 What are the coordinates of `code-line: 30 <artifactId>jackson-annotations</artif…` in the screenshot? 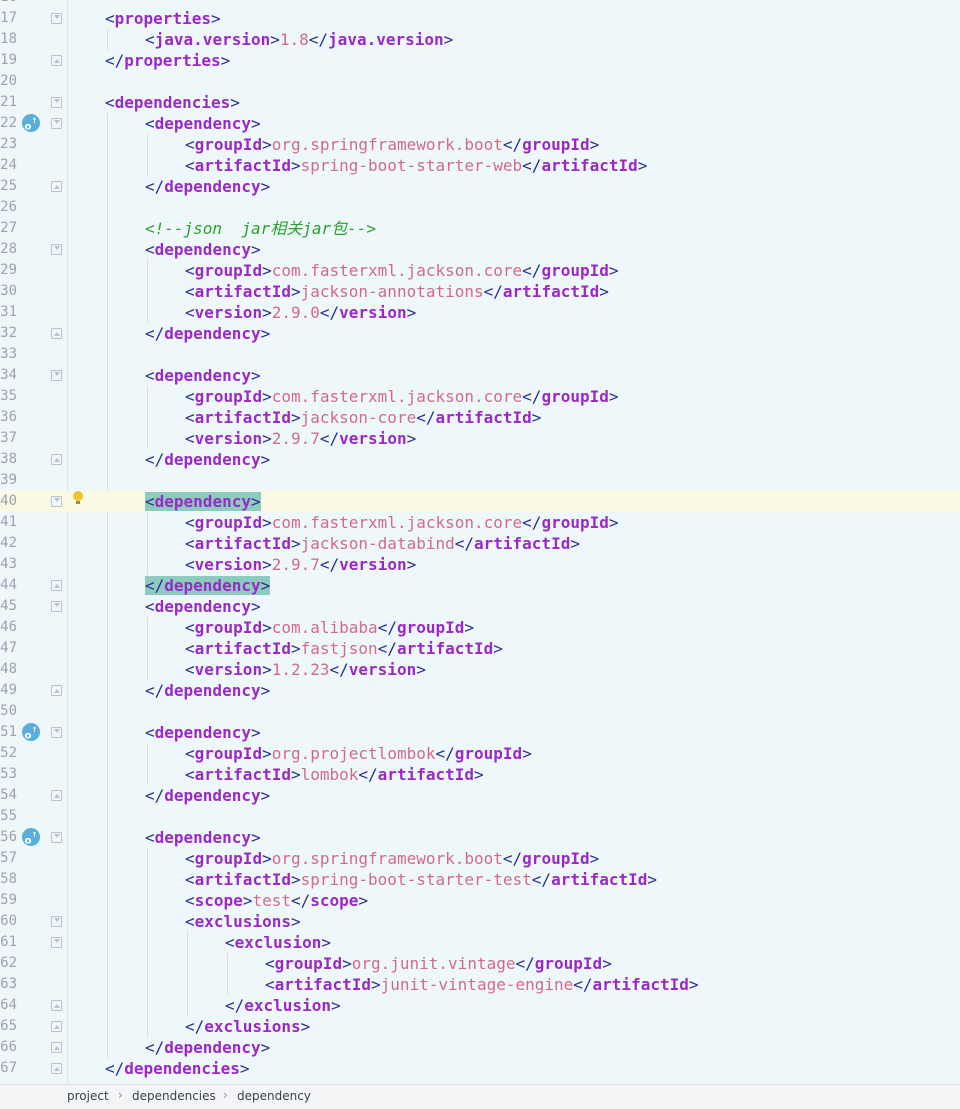 It's located at (480, 291).